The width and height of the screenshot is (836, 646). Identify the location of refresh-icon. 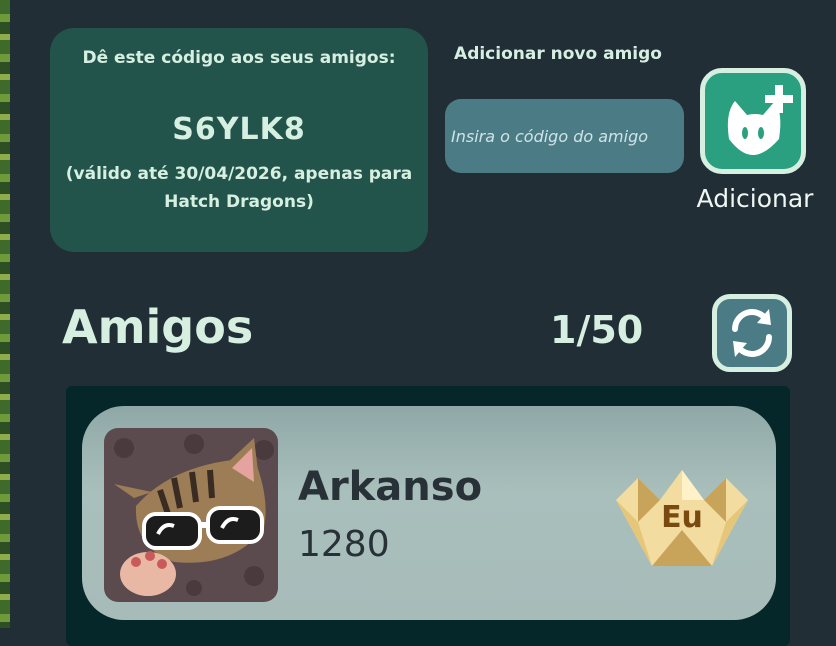
(752, 333).